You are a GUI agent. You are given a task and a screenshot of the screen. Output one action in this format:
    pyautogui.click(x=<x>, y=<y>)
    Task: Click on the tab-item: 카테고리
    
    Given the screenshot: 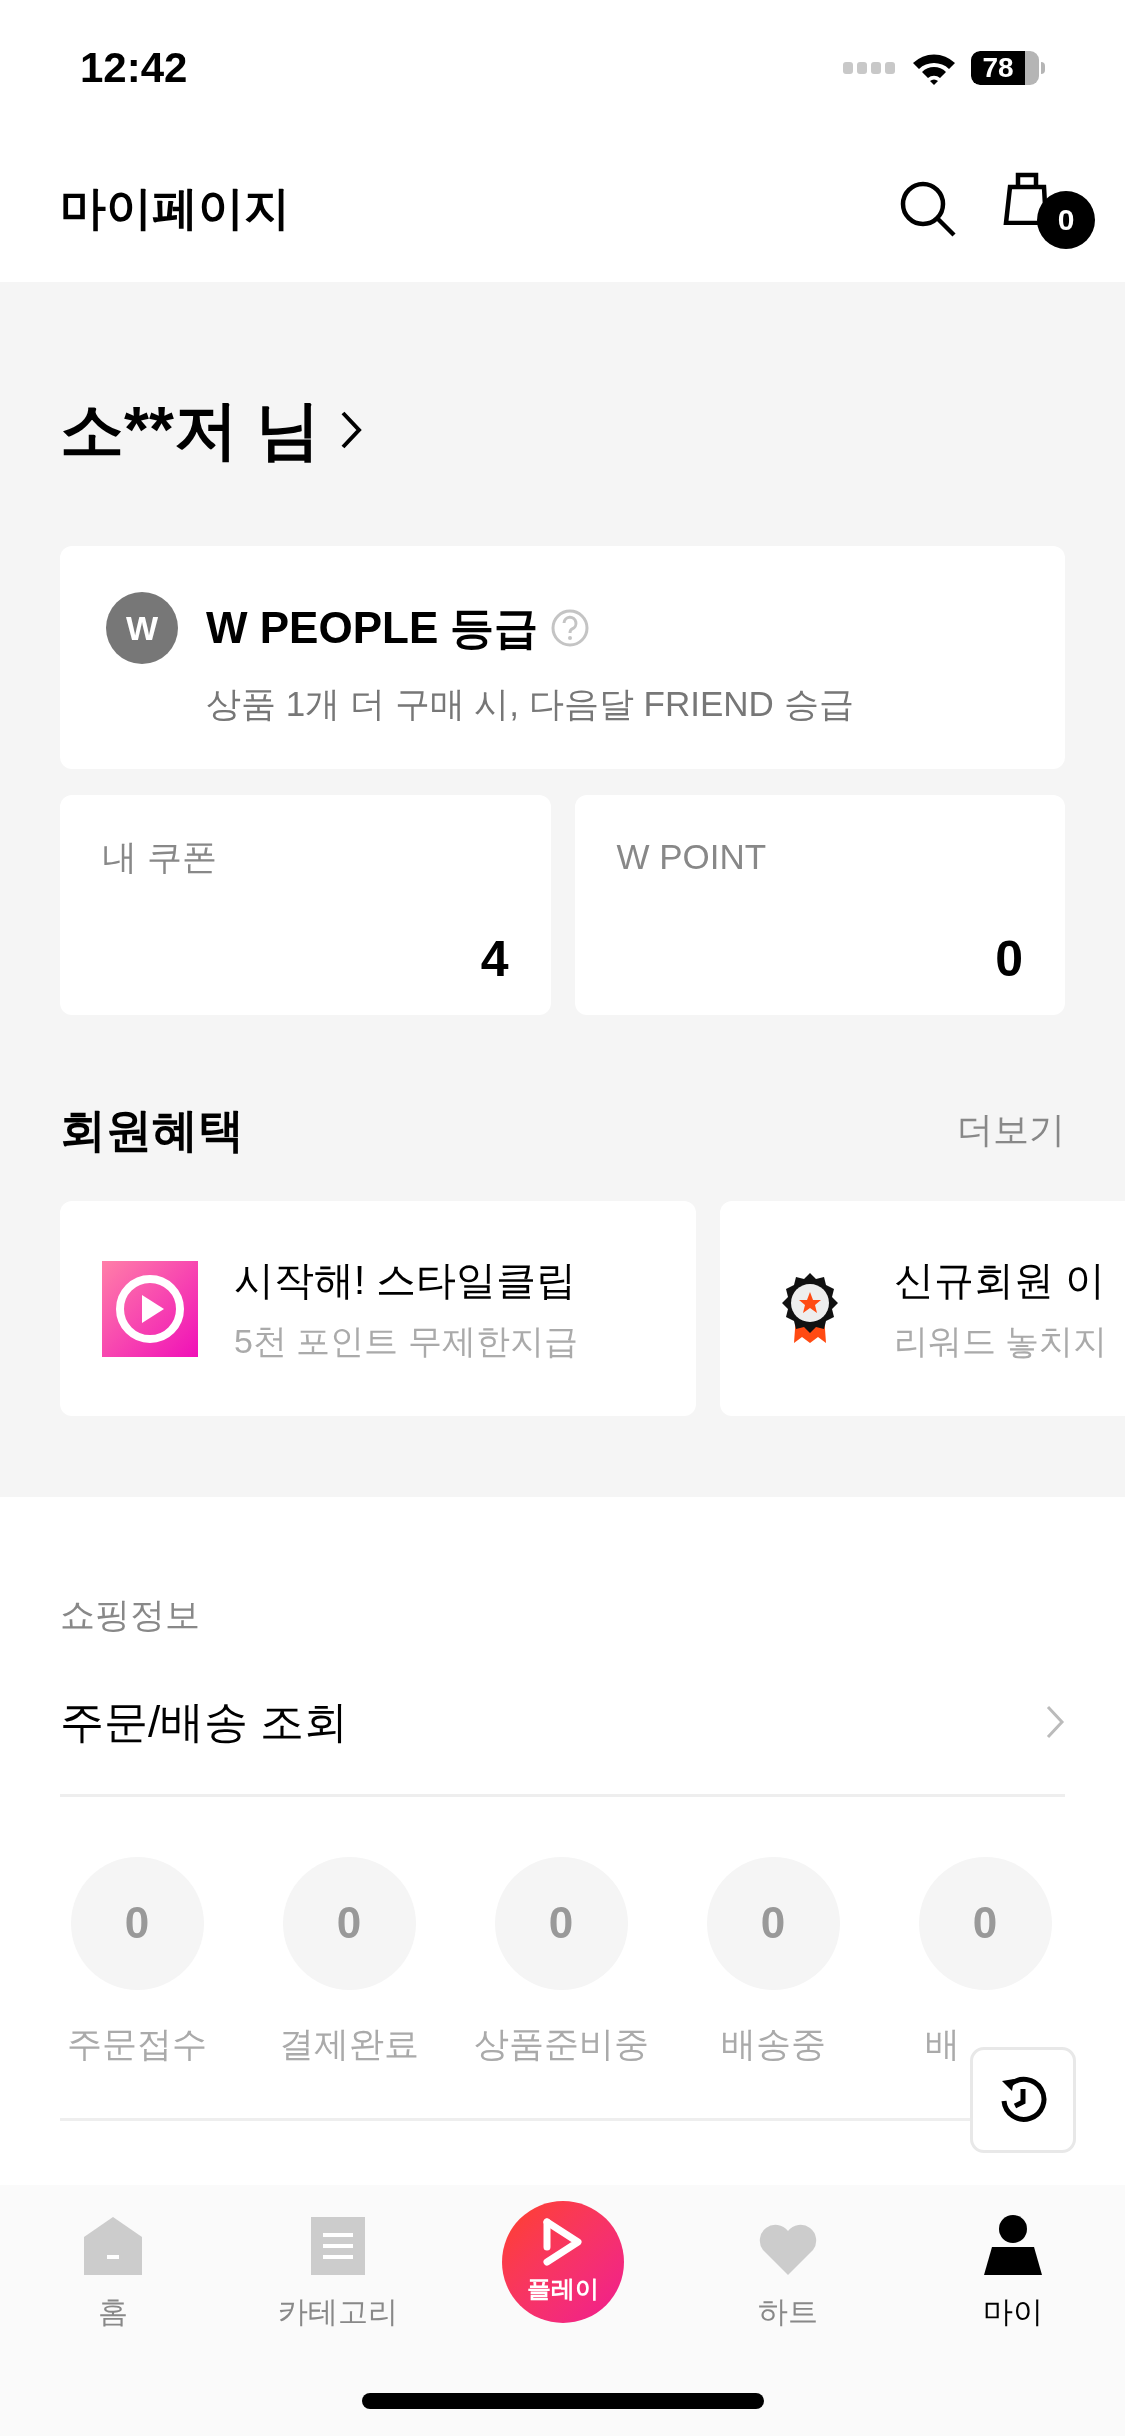 What is the action you would take?
    pyautogui.click(x=337, y=2267)
    